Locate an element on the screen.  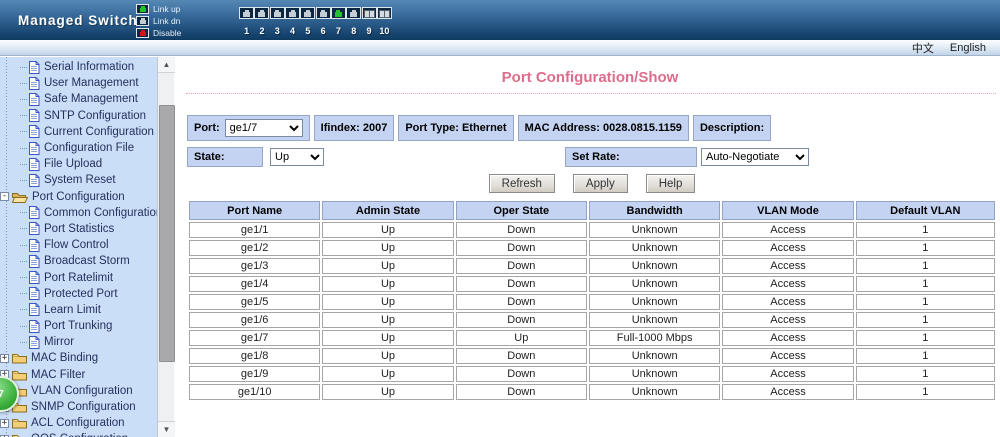
state-select: Up is located at coordinates (297, 157).